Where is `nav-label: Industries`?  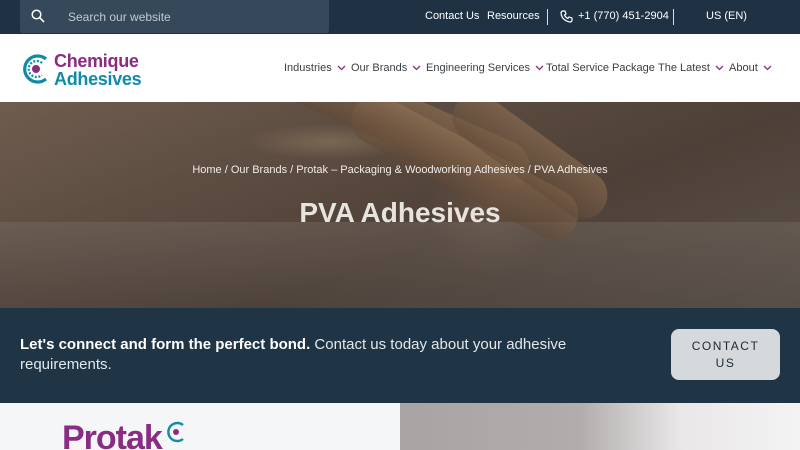
nav-label: Industries is located at coordinates (308, 68).